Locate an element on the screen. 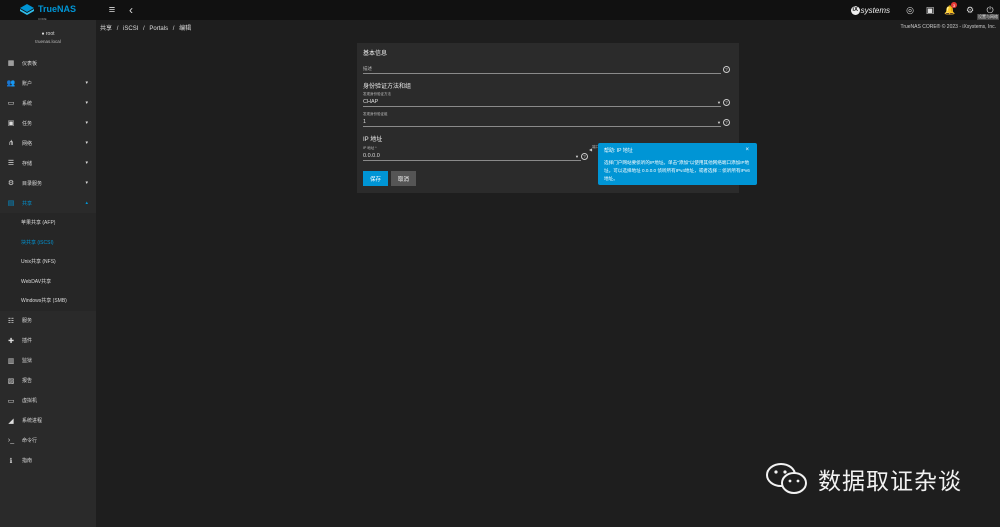 This screenshot has height=527, width=1000. section-title-basic: 基本信息 is located at coordinates (375, 54).